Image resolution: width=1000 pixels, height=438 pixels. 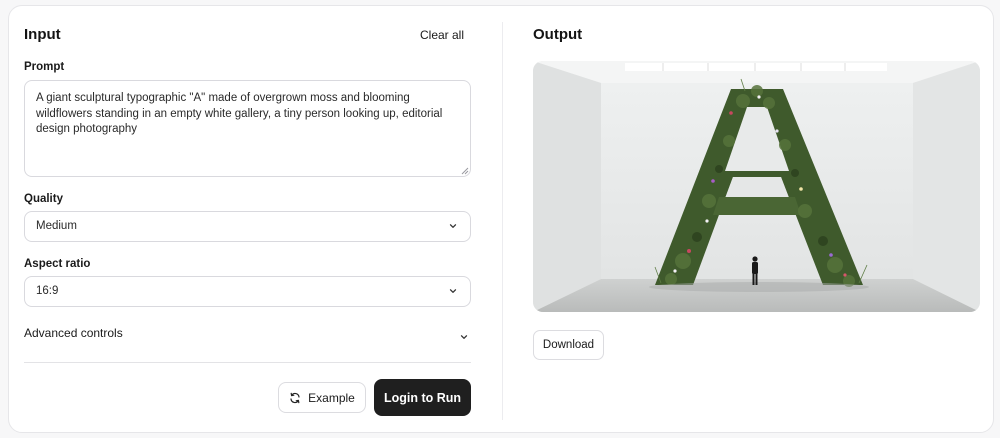 What do you see at coordinates (247, 226) in the screenshot?
I see `quality-select: Medium` at bounding box center [247, 226].